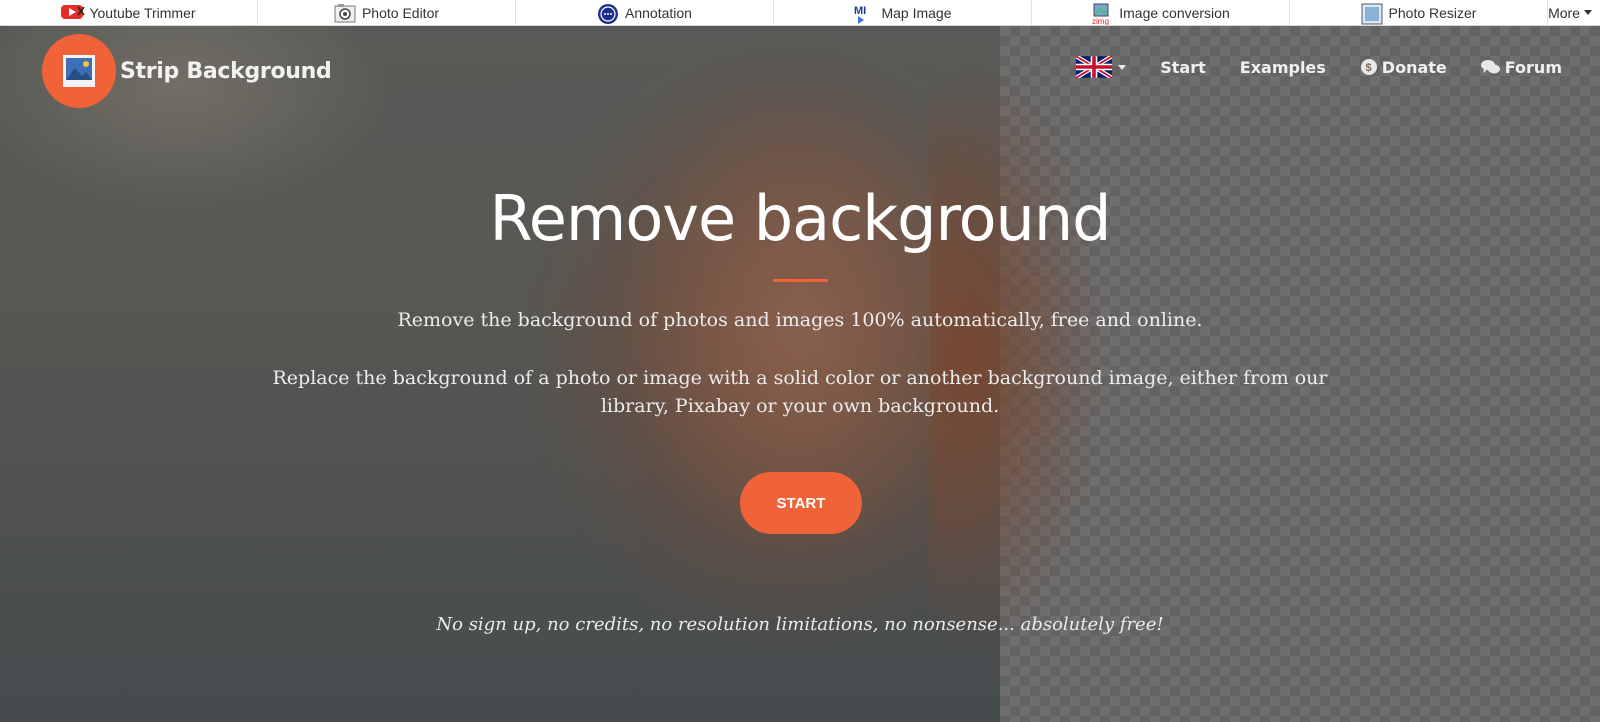 The image size is (1600, 722). Describe the element at coordinates (658, 12) in the screenshot. I see `tool-label: Annotation` at that location.